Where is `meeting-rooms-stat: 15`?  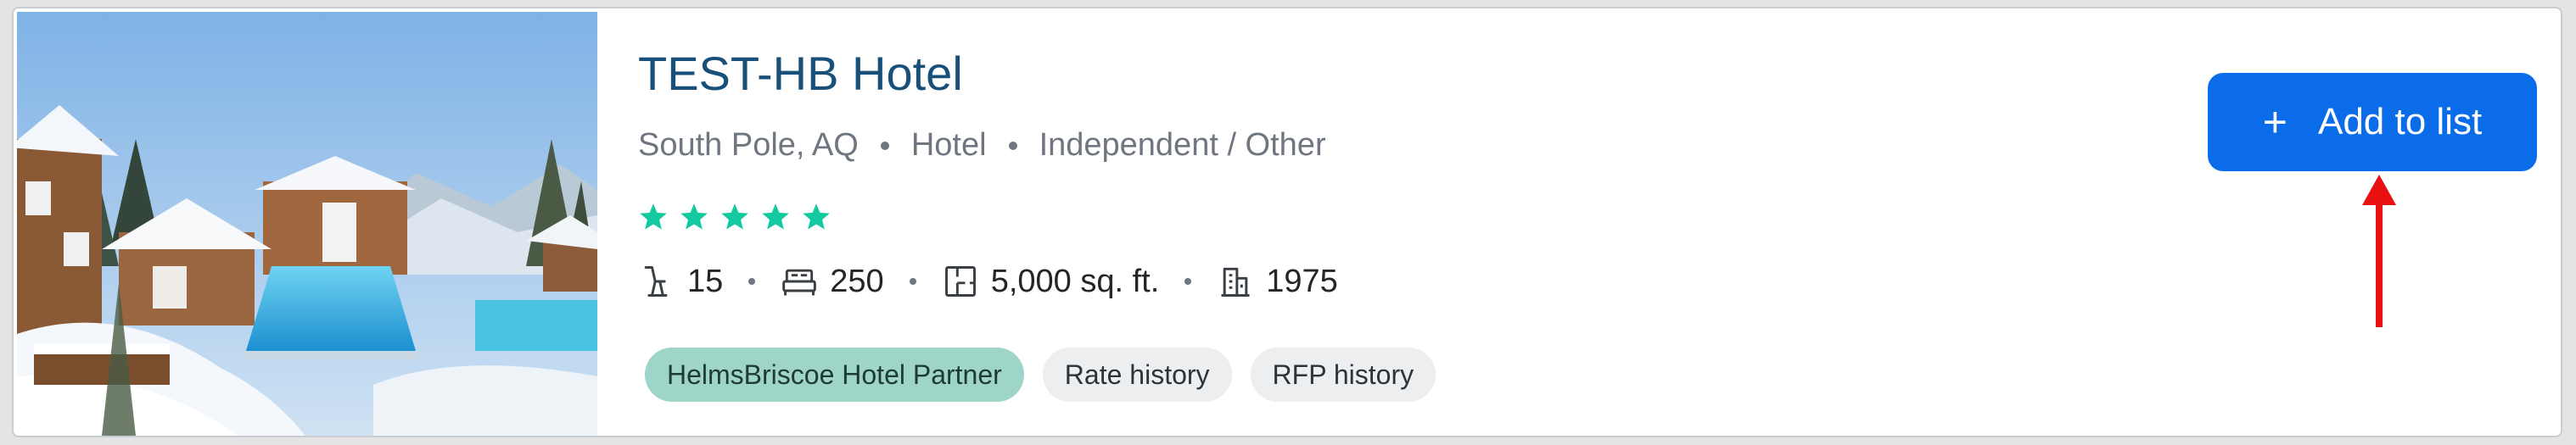
meeting-rooms-stat: 15 is located at coordinates (680, 281).